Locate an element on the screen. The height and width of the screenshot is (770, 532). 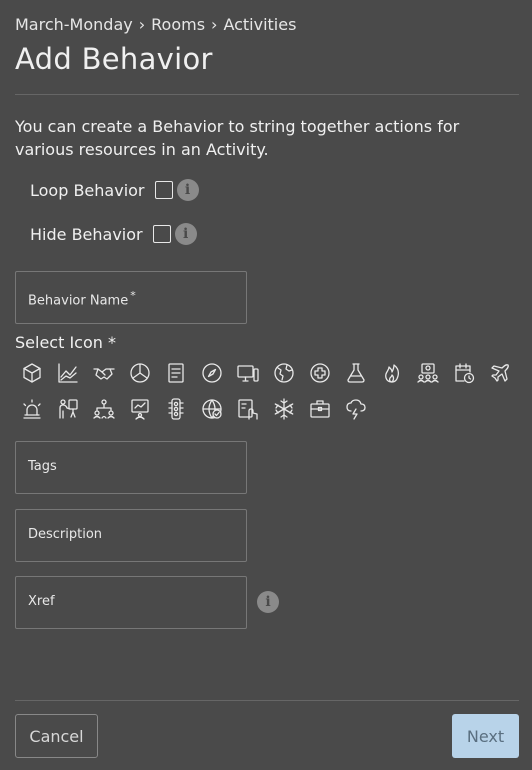
team-icon is located at coordinates (428, 373).